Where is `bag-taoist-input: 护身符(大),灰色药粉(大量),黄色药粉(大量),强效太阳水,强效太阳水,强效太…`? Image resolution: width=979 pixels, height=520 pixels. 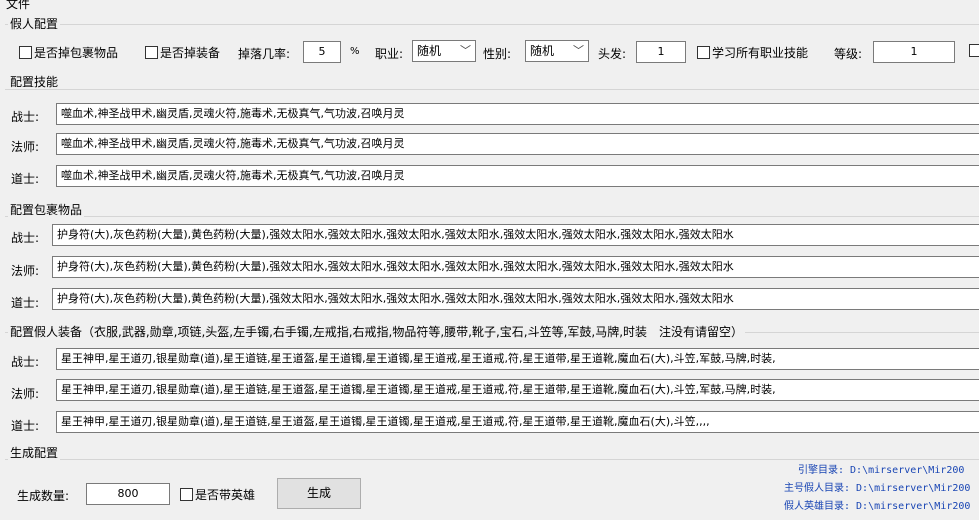
bag-taoist-input: 护身符(大),灰色药粉(大量),黄色药粉(大量),强效太阳水,强效太阳水,强效太… is located at coordinates (515, 299).